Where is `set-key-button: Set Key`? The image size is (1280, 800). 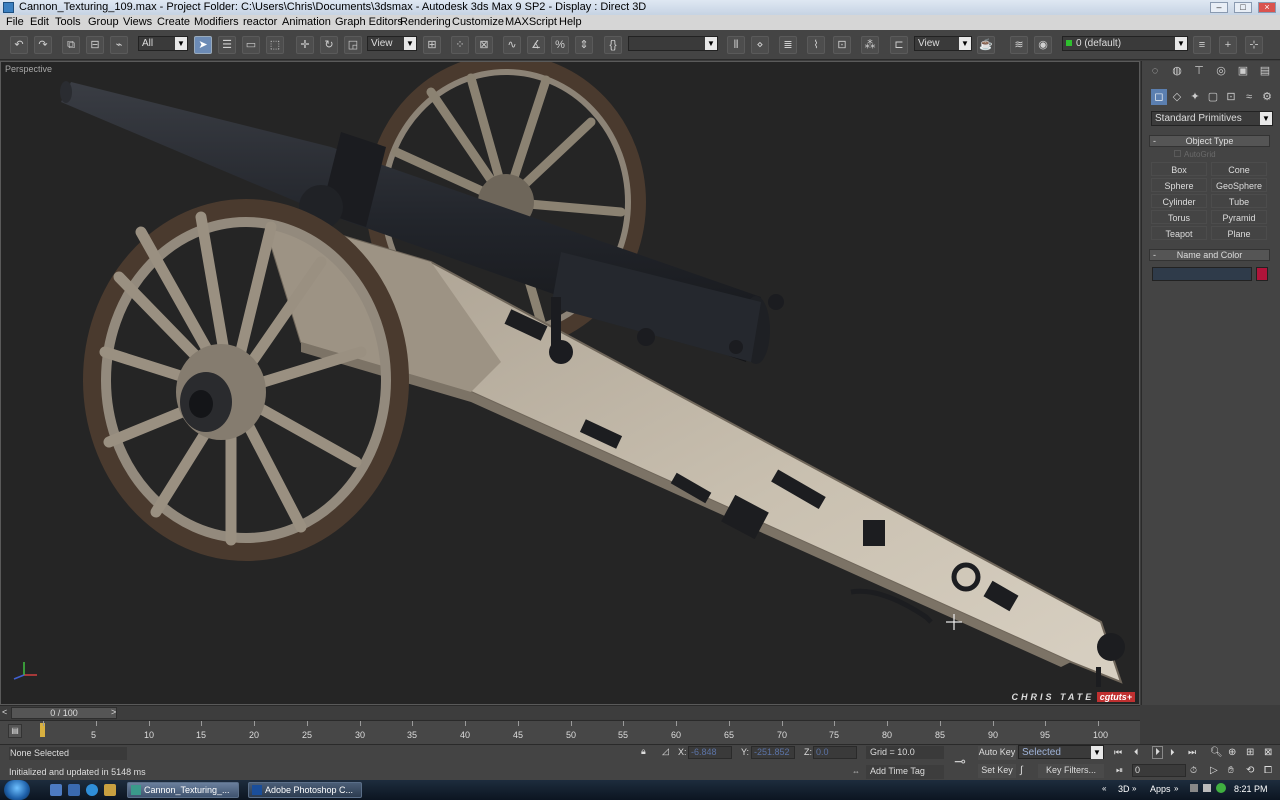 set-key-button: Set Key is located at coordinates (997, 771).